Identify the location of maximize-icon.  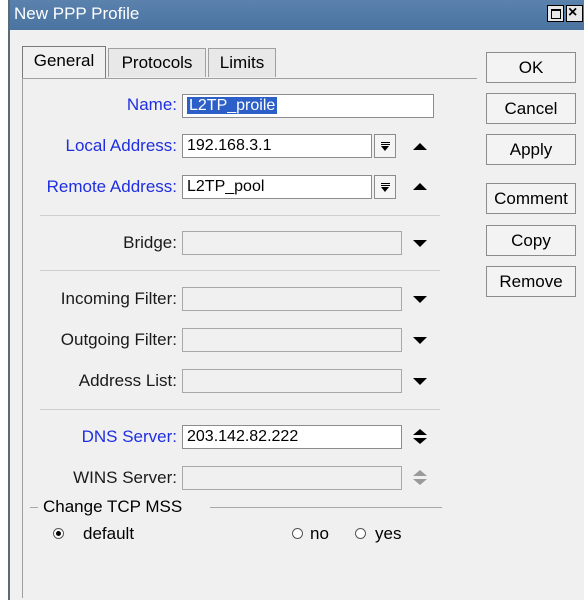
(555, 13).